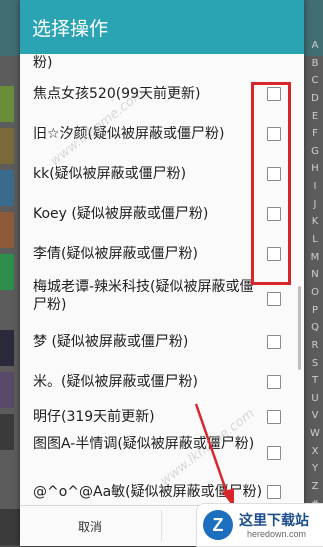  What do you see at coordinates (277, 534) in the screenshot?
I see `site-logo-url: heredown.com` at bounding box center [277, 534].